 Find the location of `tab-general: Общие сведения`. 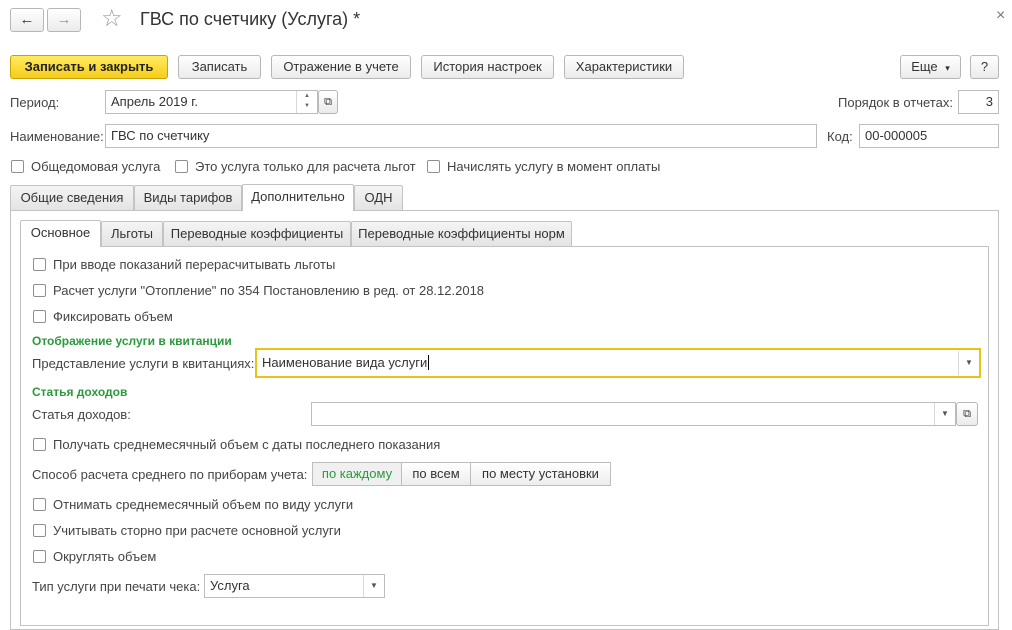

tab-general: Общие сведения is located at coordinates (72, 198).